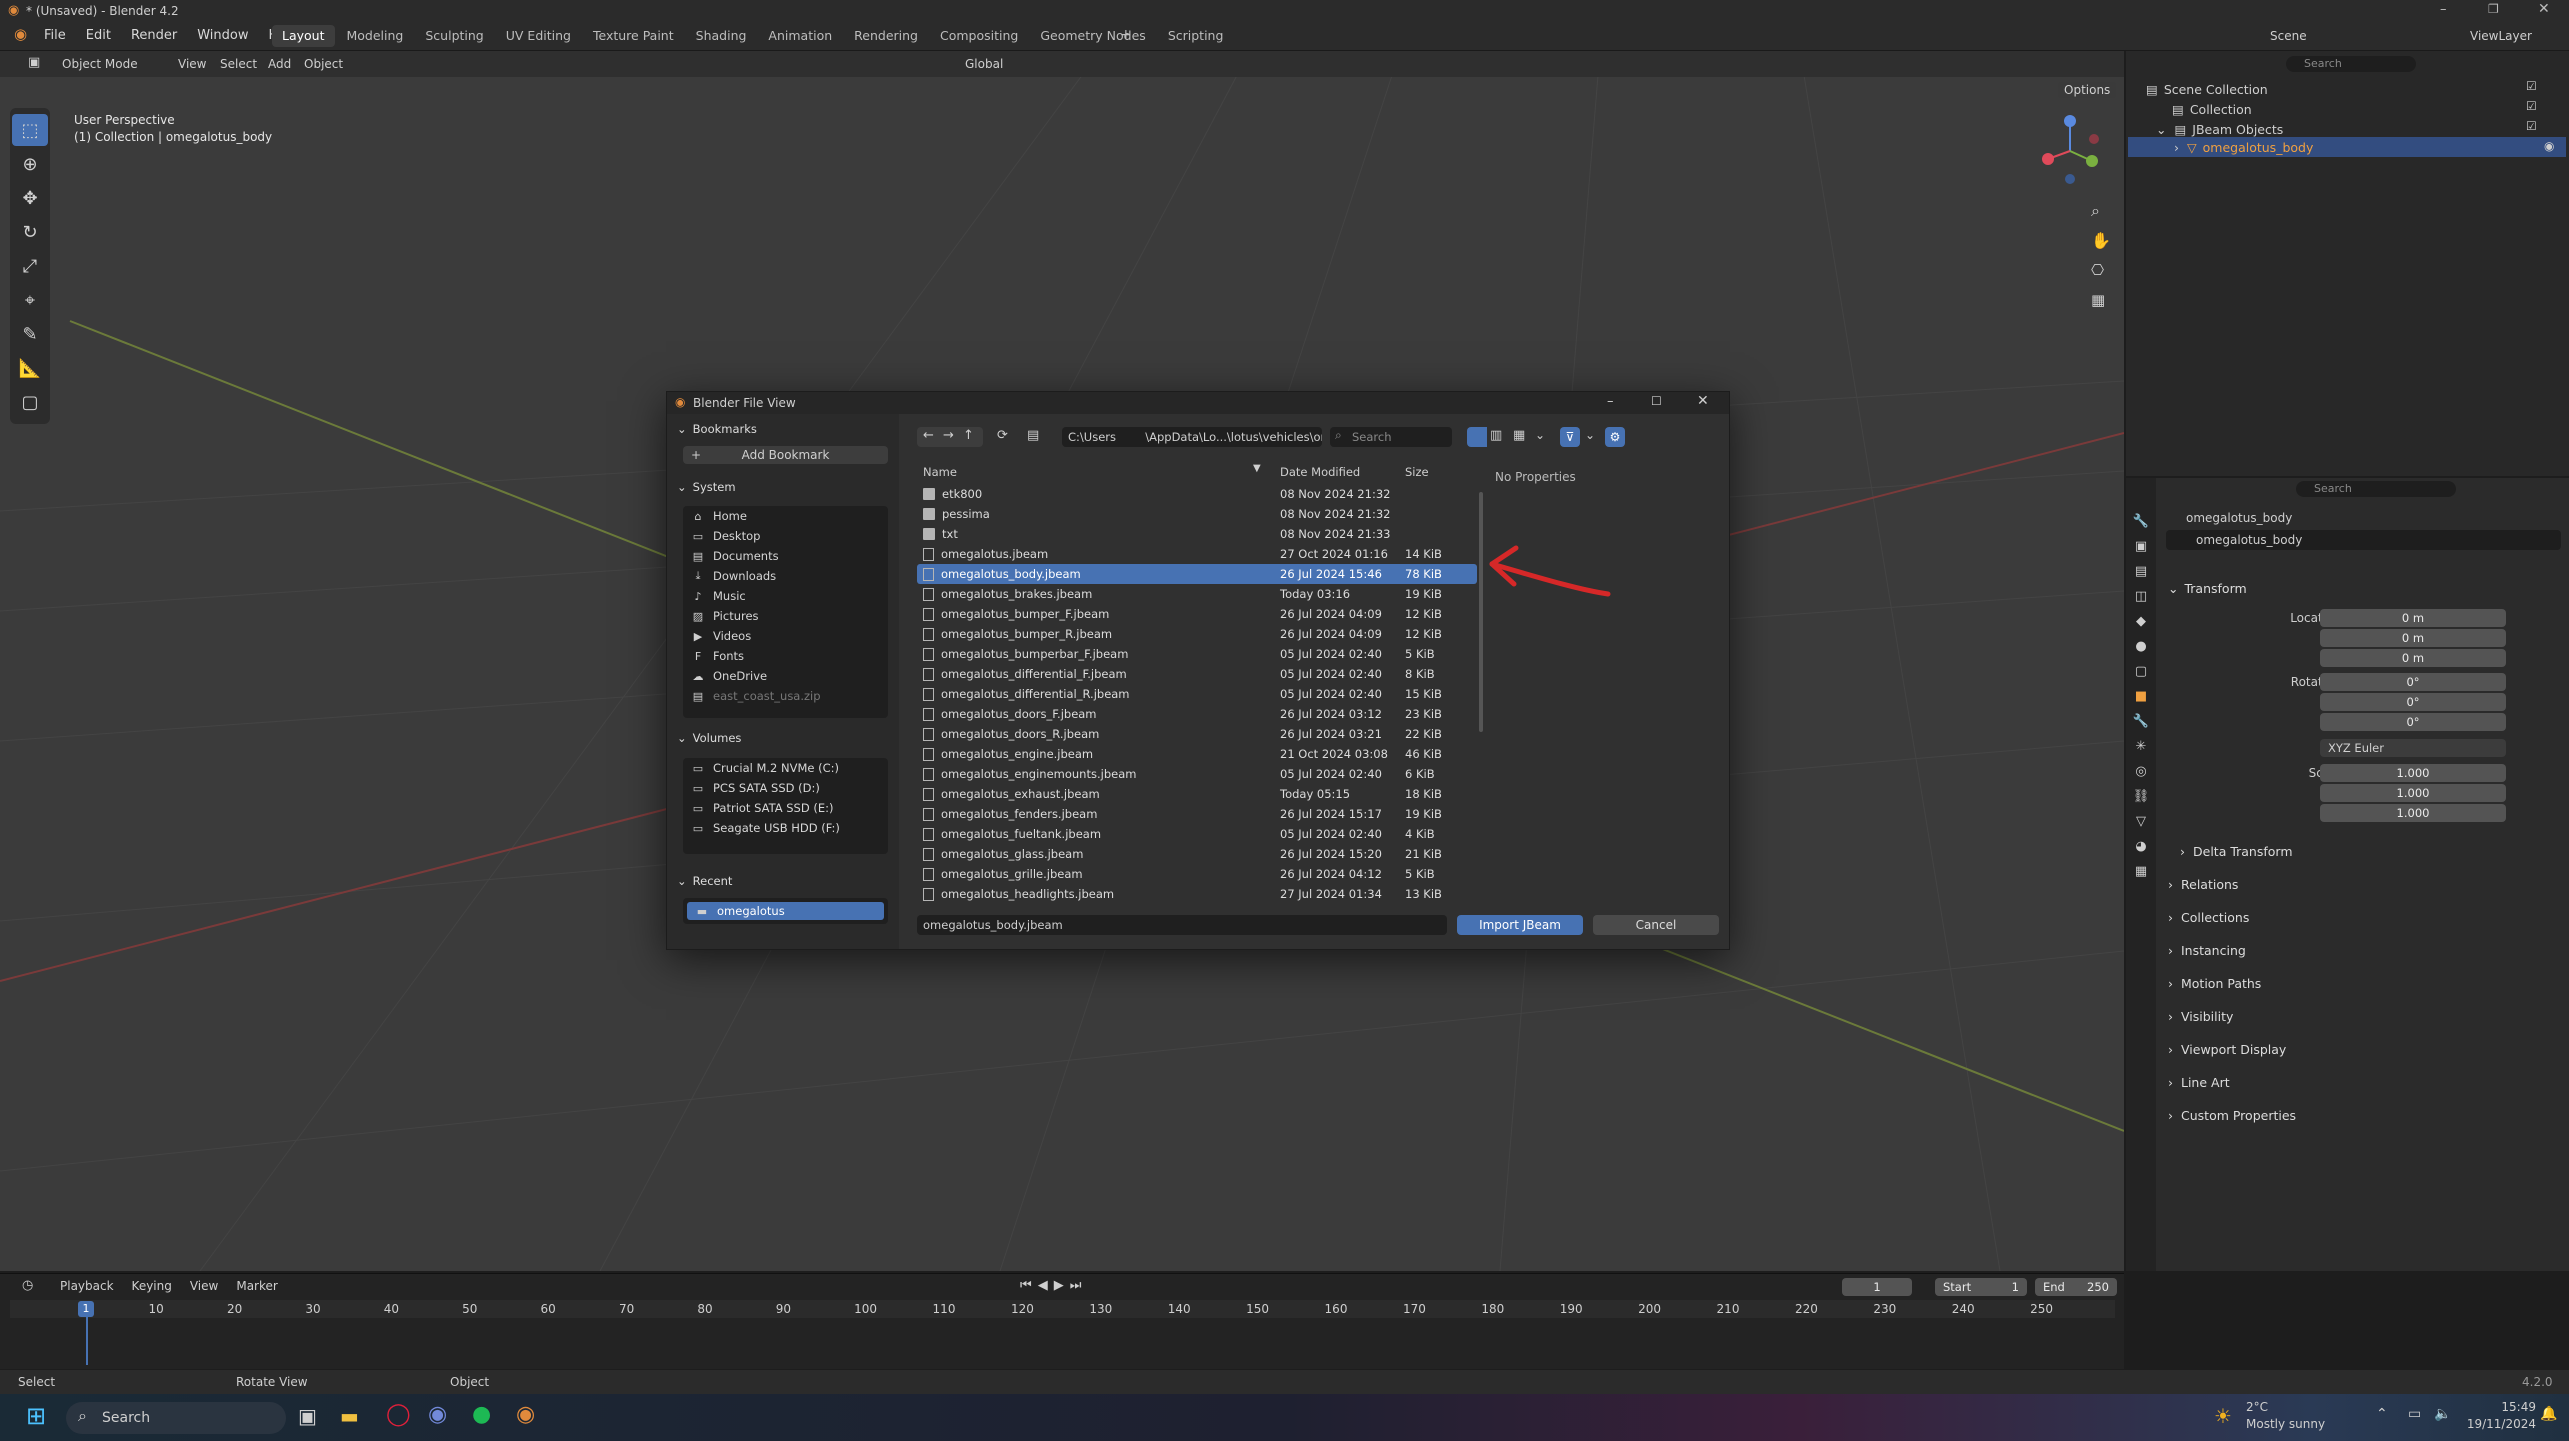 Image resolution: width=2569 pixels, height=1441 pixels. I want to click on folder-row: etk800 08 Nov 2024 21:32, so click(1197, 494).